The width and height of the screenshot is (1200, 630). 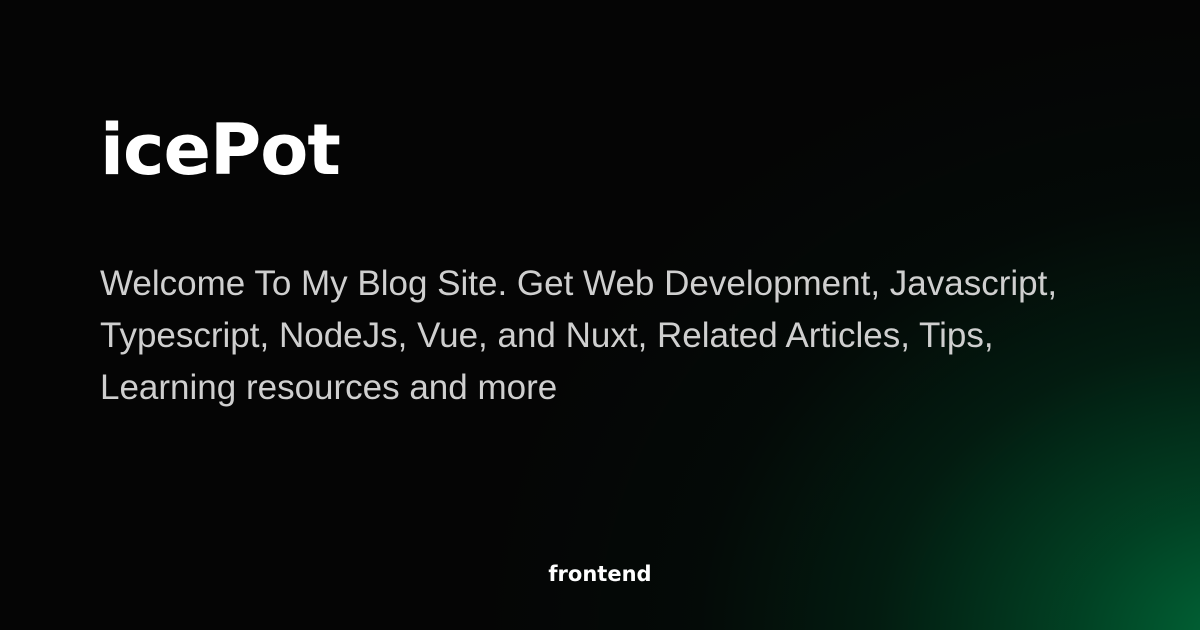 What do you see at coordinates (600, 574) in the screenshot?
I see `category-tag: frontend` at bounding box center [600, 574].